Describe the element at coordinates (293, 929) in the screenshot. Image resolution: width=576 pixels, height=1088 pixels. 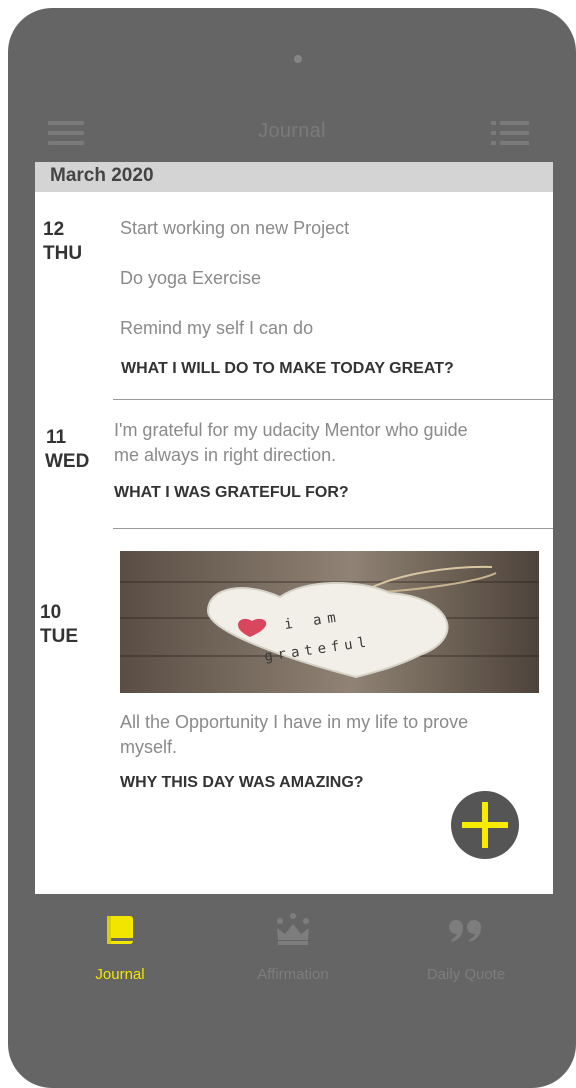
I see `crown-icon` at that location.